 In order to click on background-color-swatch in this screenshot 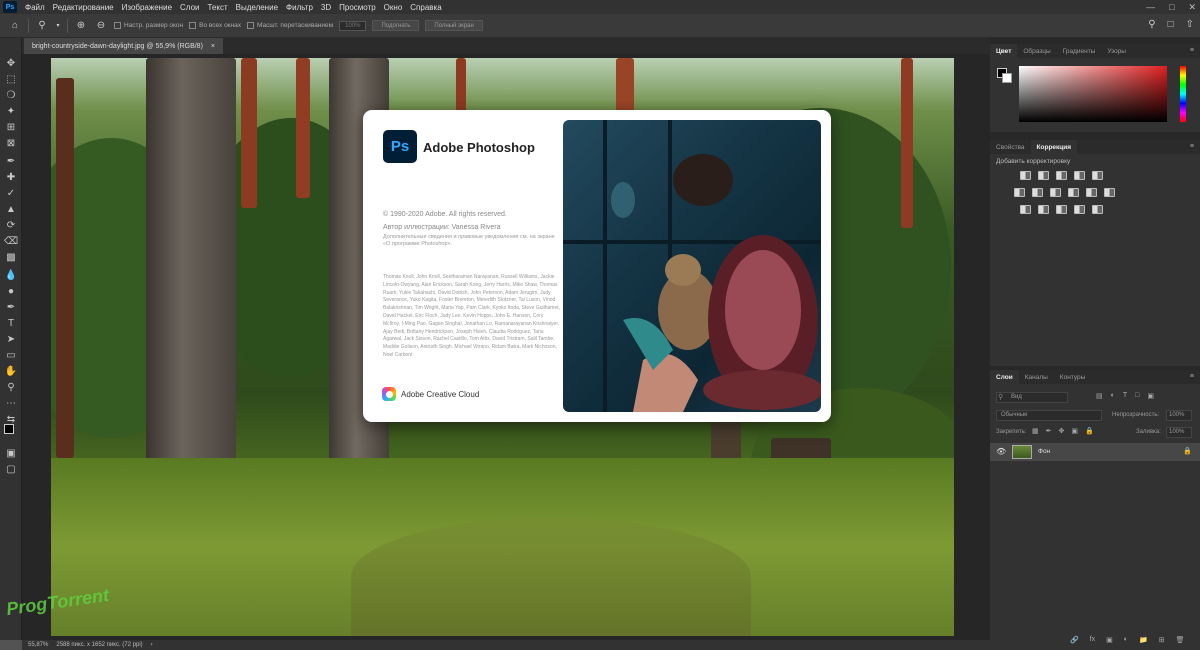, I will do `click(1007, 78)`.